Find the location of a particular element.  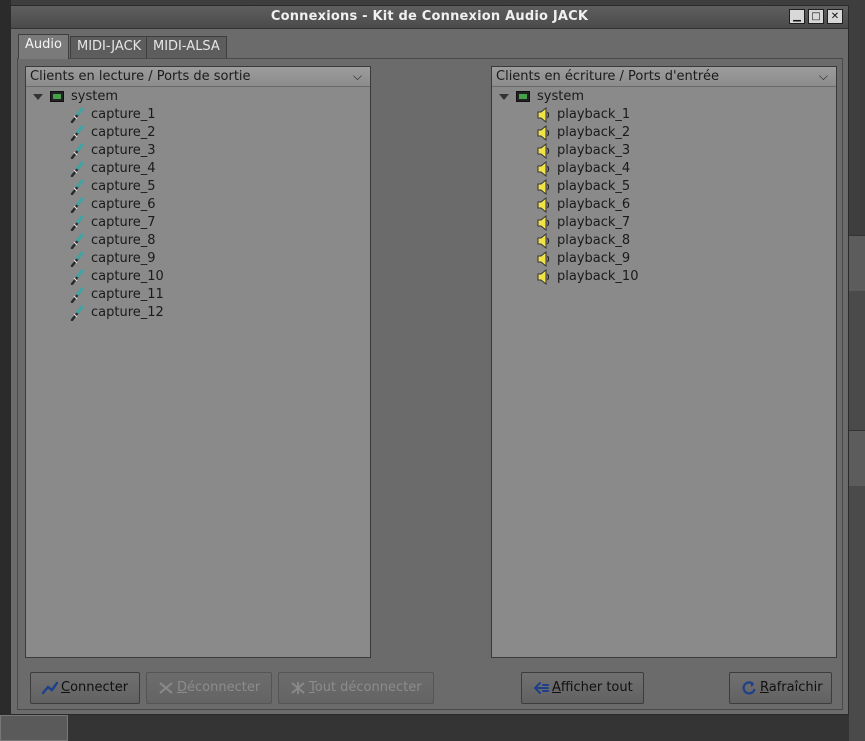

port-row: playback_9 is located at coordinates (662, 259).